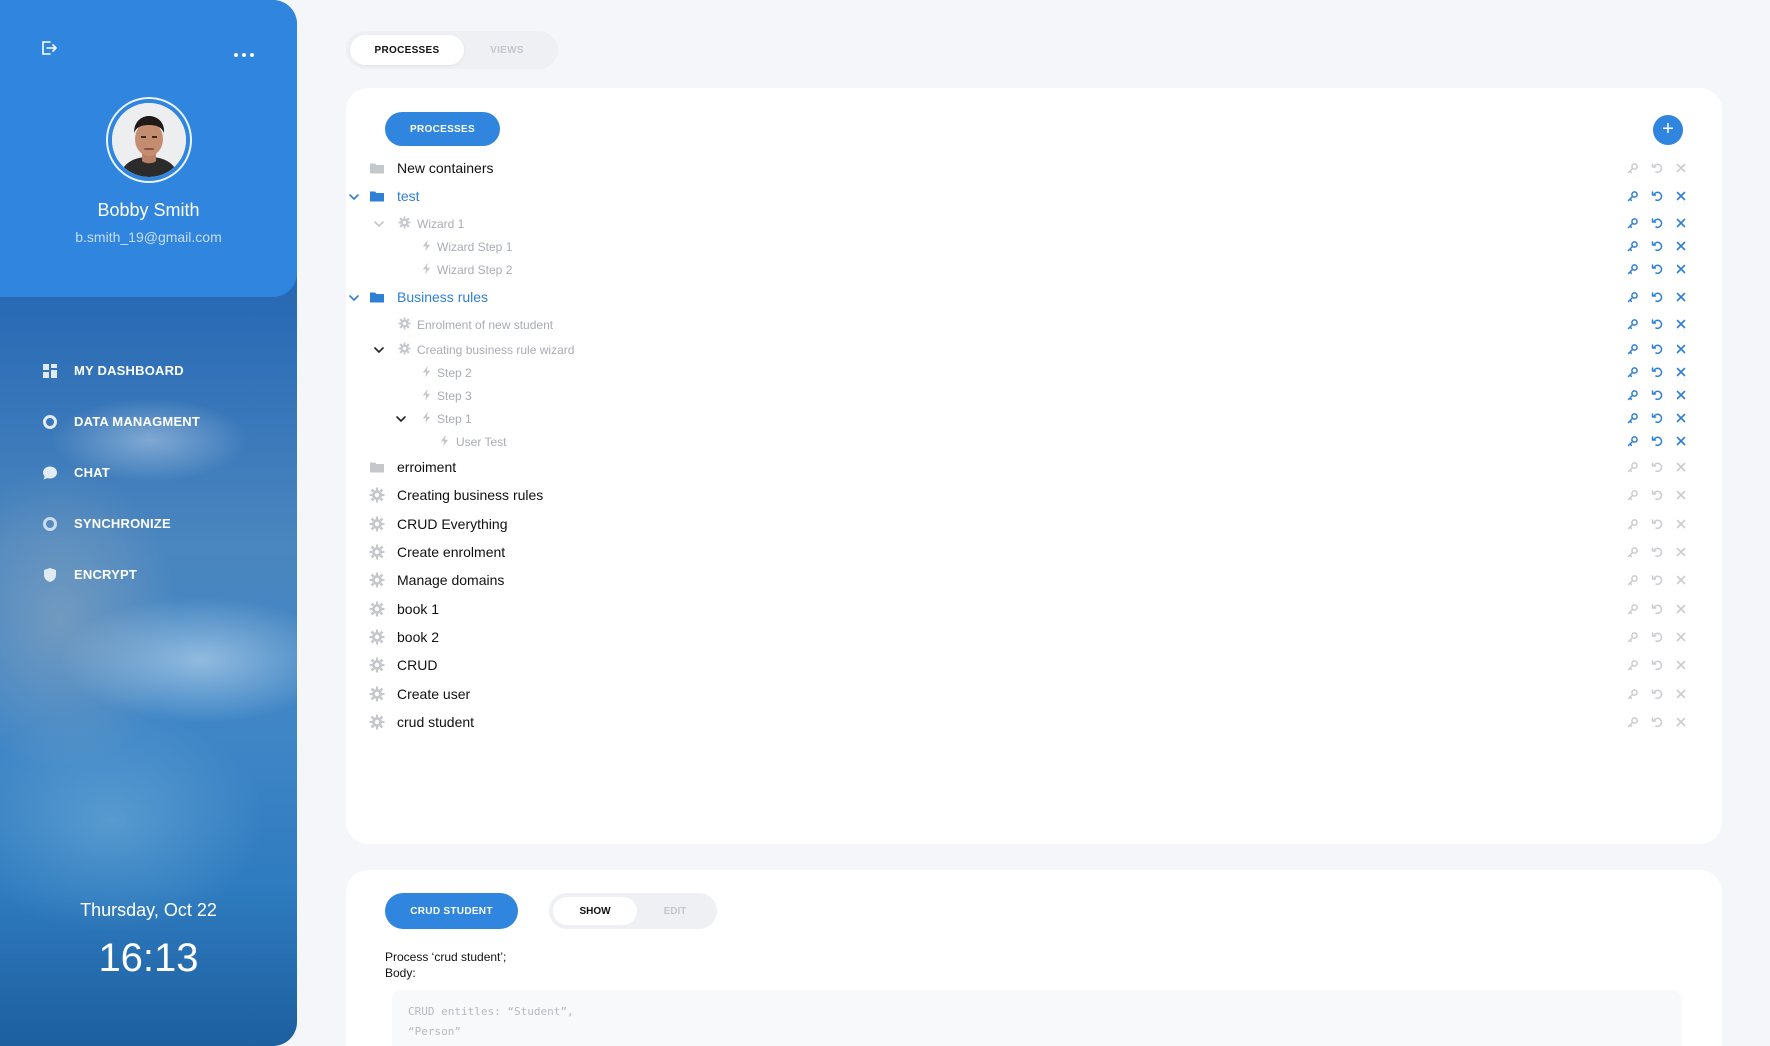 This screenshot has width=1770, height=1046. I want to click on tree-row-crud-everything: CRUD Everything, so click(1034, 524).